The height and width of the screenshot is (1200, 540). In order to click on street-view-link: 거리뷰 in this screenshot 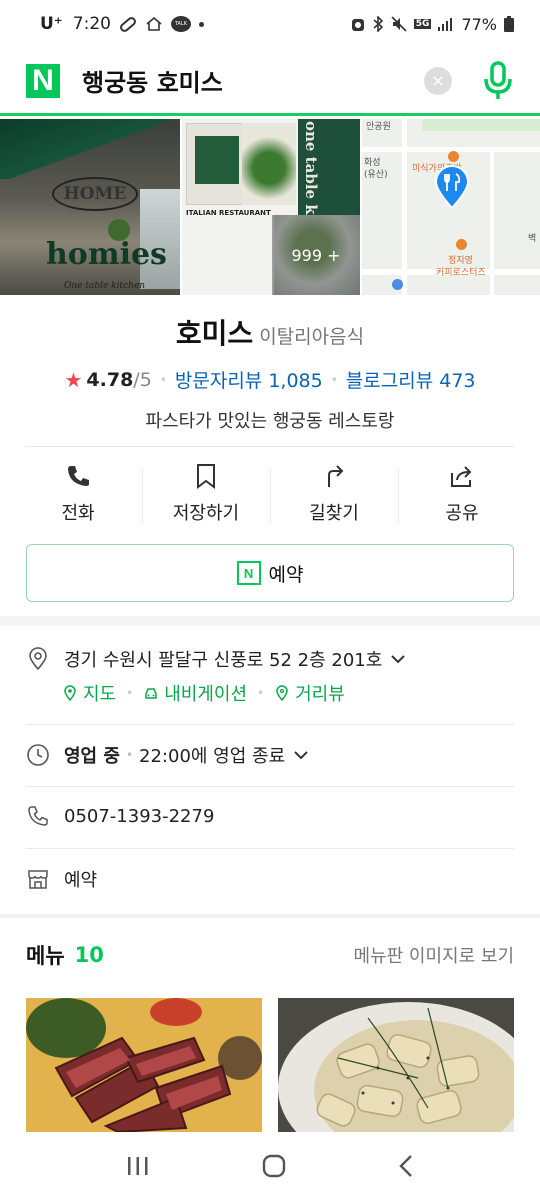, I will do `click(309, 693)`.